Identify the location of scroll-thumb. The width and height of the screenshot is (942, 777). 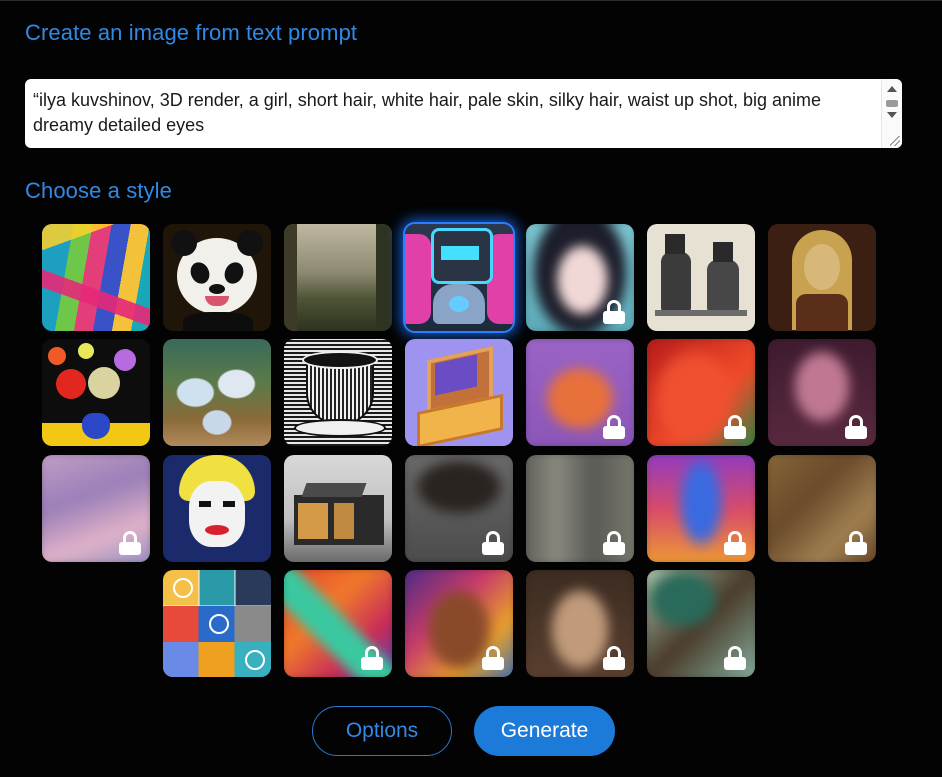
(892, 103).